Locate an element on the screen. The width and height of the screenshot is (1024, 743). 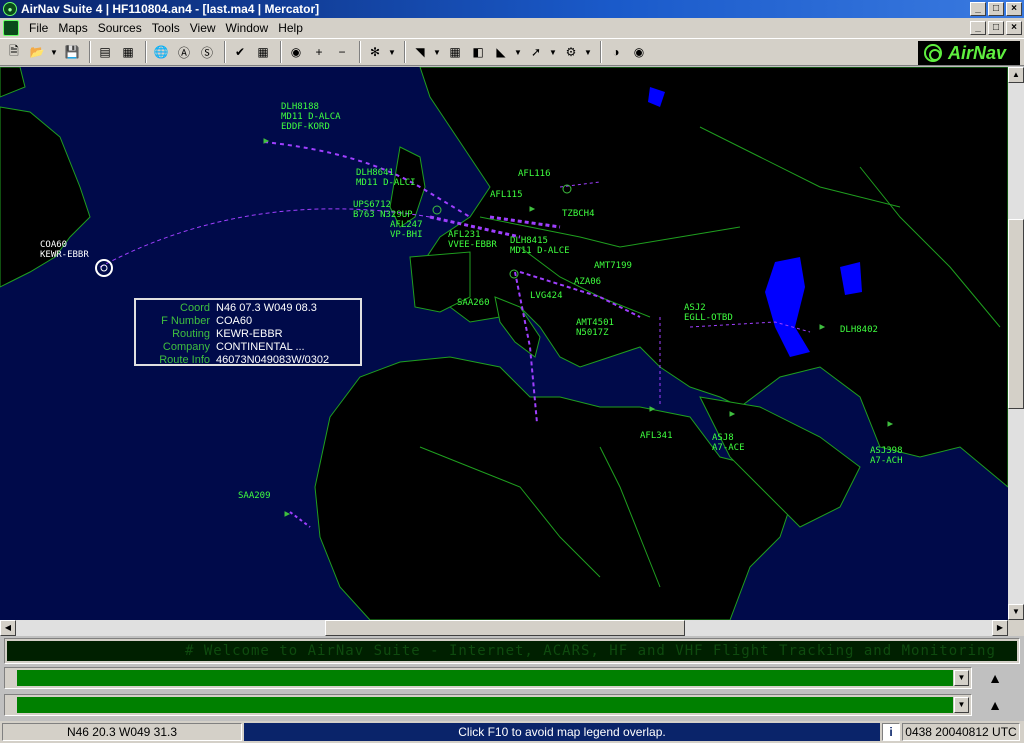
status-coord: N46 20.3 W049 31.3 is located at coordinates (122, 732).